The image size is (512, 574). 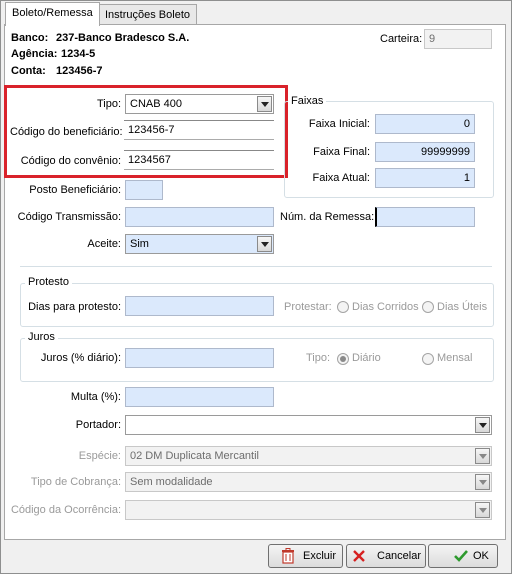 What do you see at coordinates (458, 39) in the screenshot?
I see `carteira-field: 9` at bounding box center [458, 39].